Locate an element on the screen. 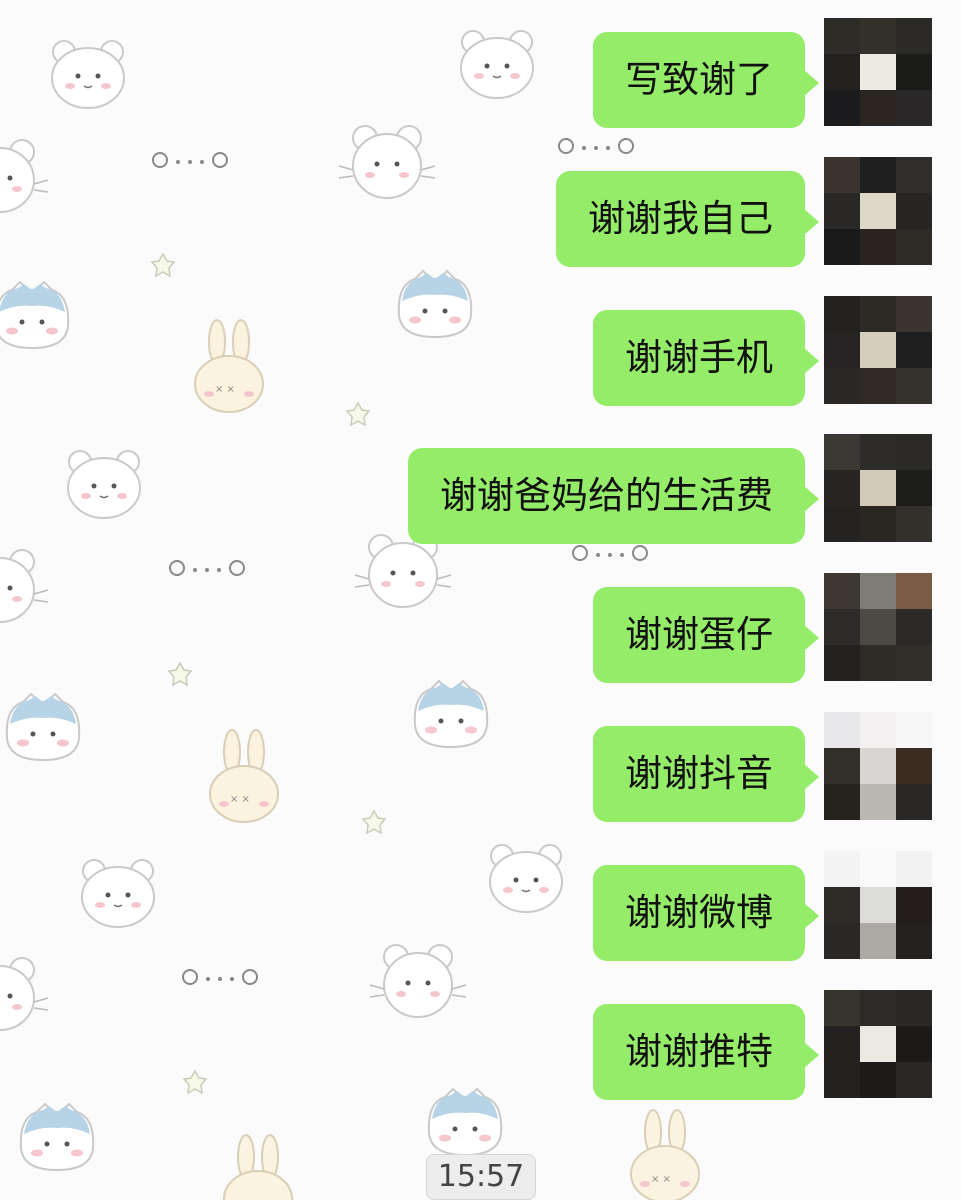  message-bubble: 谢谢抖音 is located at coordinates (699, 774).